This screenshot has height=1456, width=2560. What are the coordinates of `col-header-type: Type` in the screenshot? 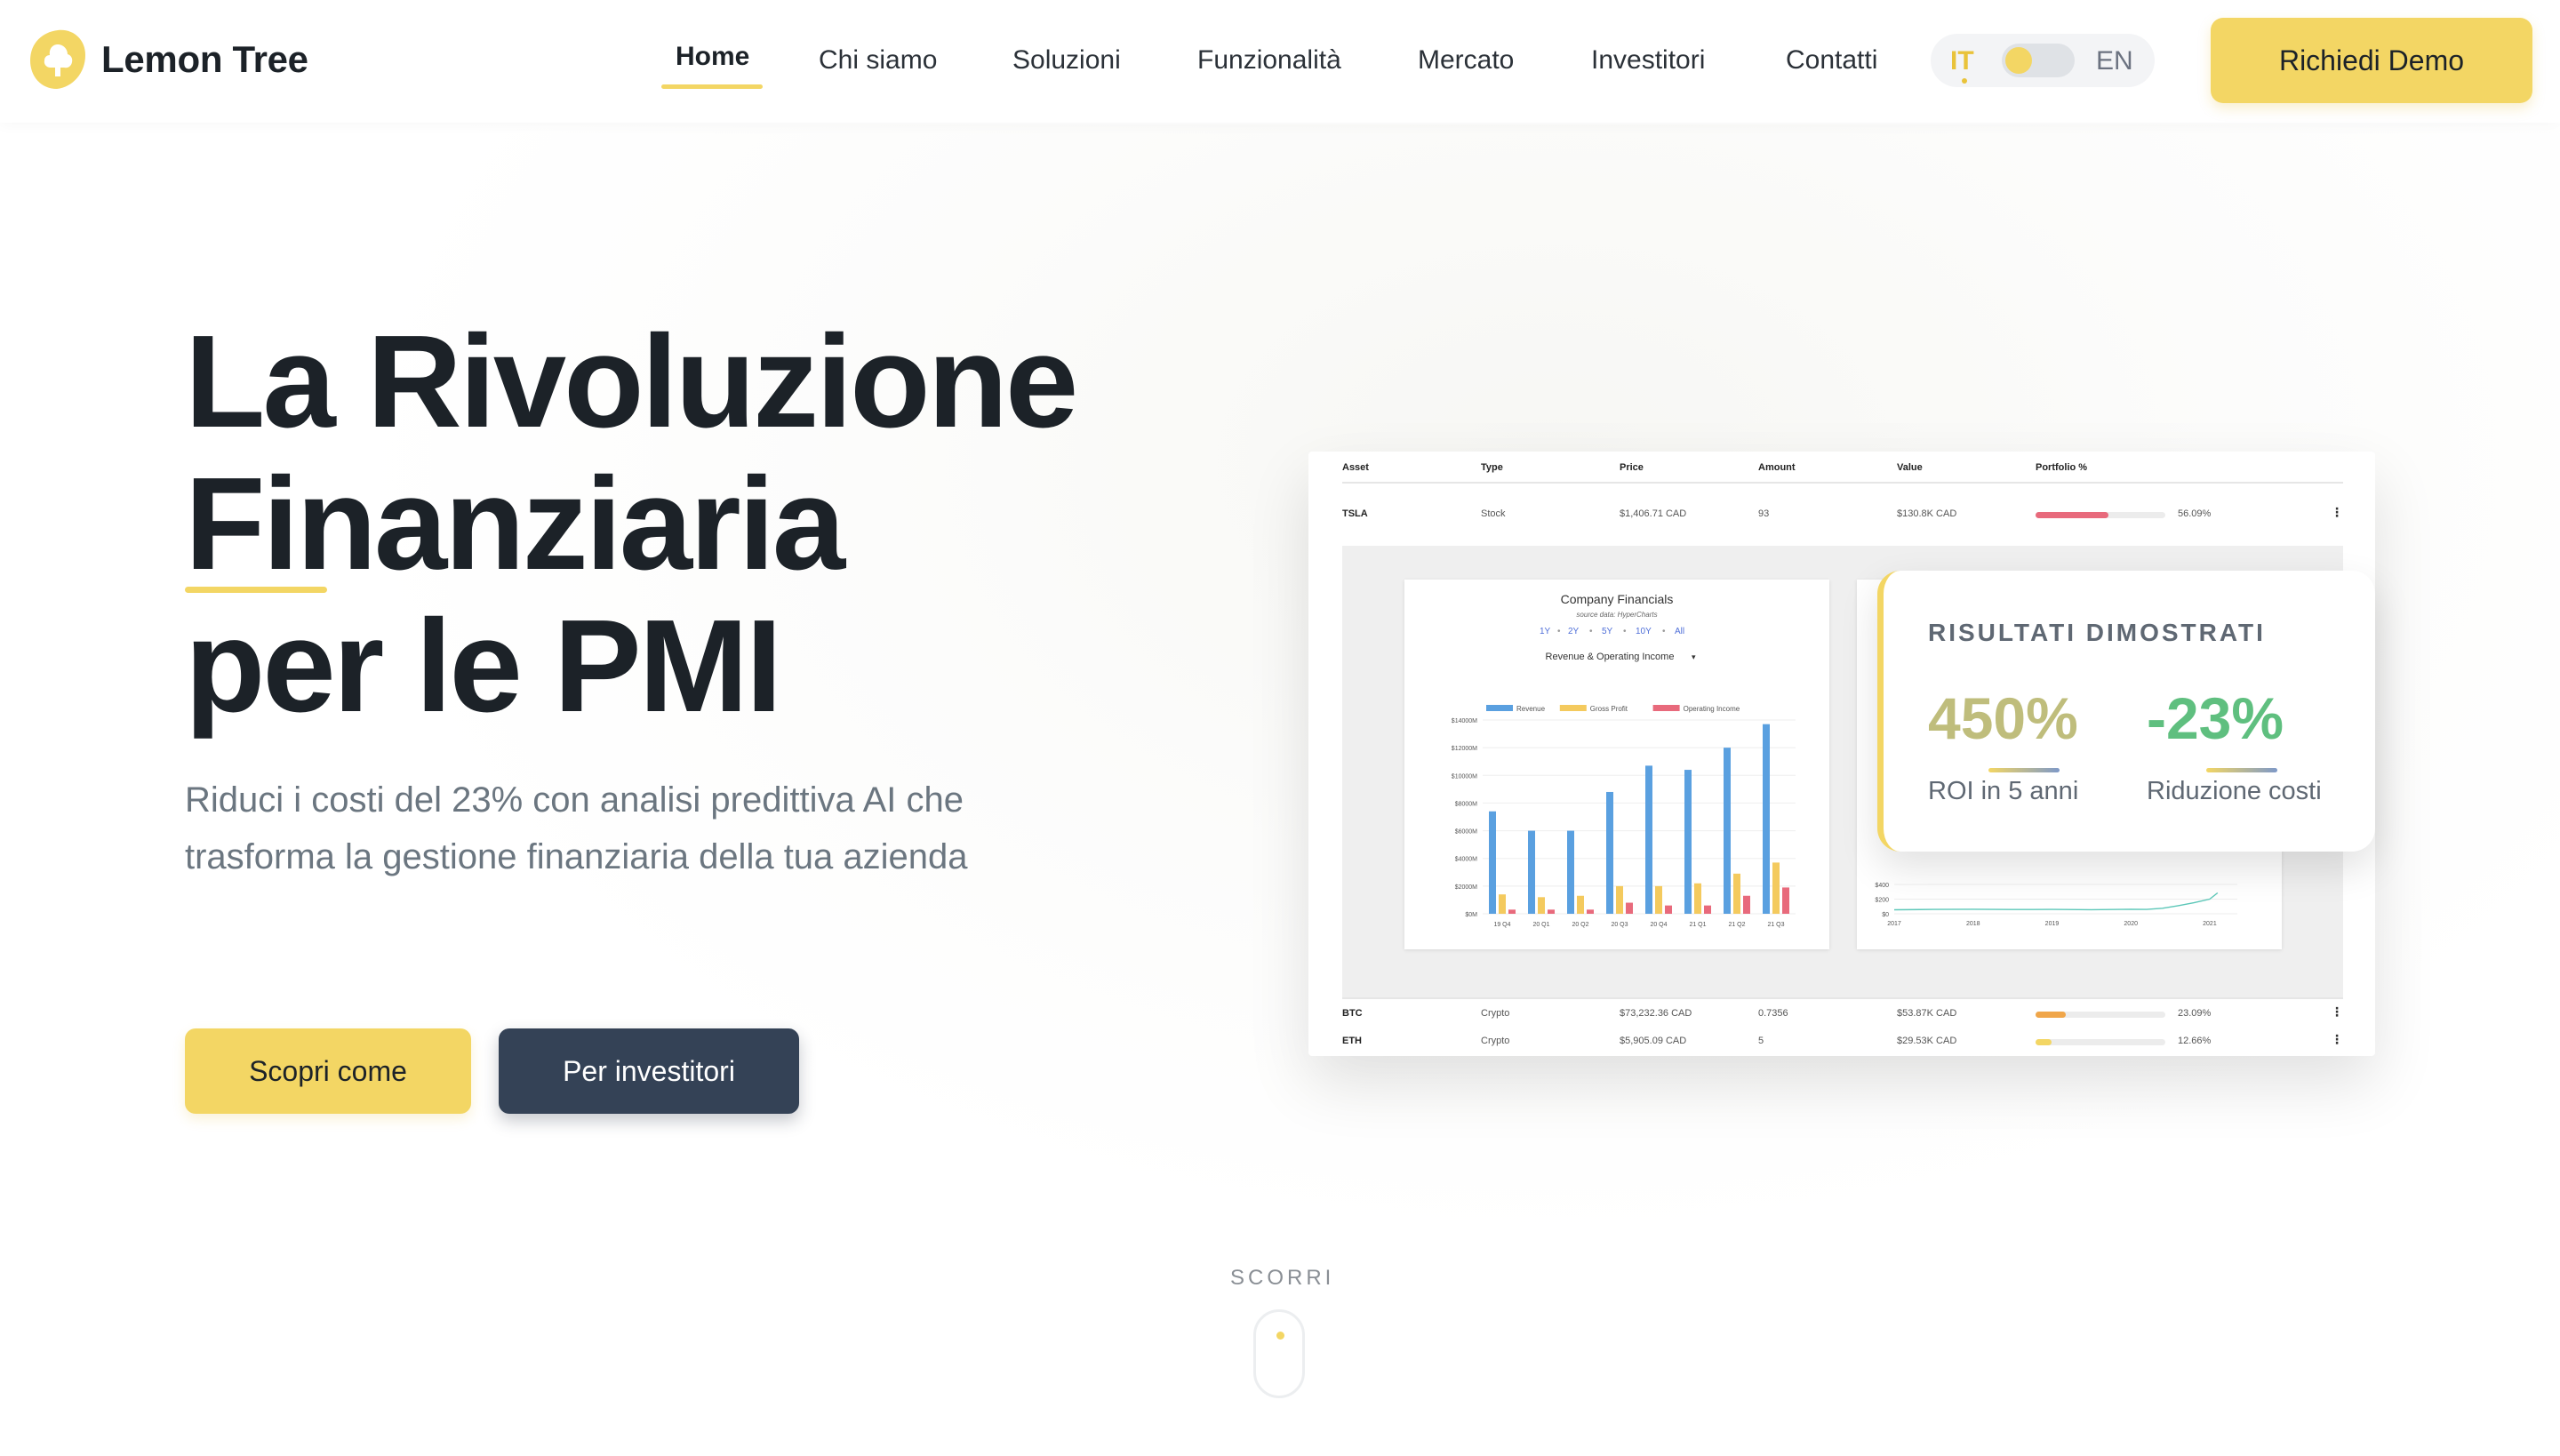 It's located at (1492, 467).